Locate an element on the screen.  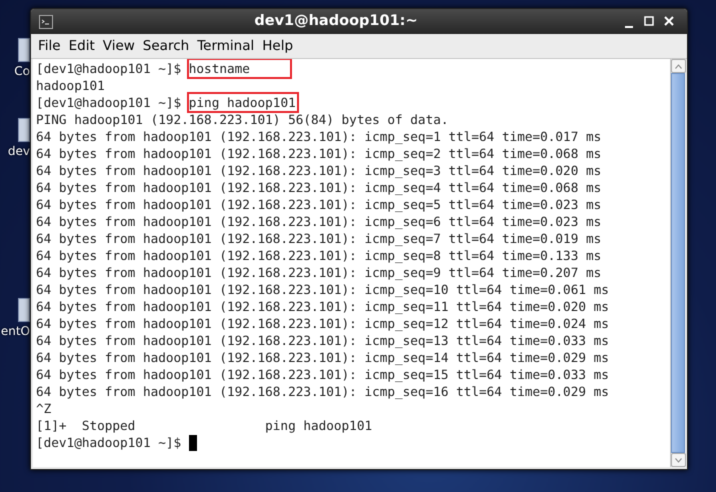
output-text: 64 bytes from hadoop101 (192.168.223.101): icmp_seq=10 ttl=64 time=0.061 ms is located at coordinates (322, 289).